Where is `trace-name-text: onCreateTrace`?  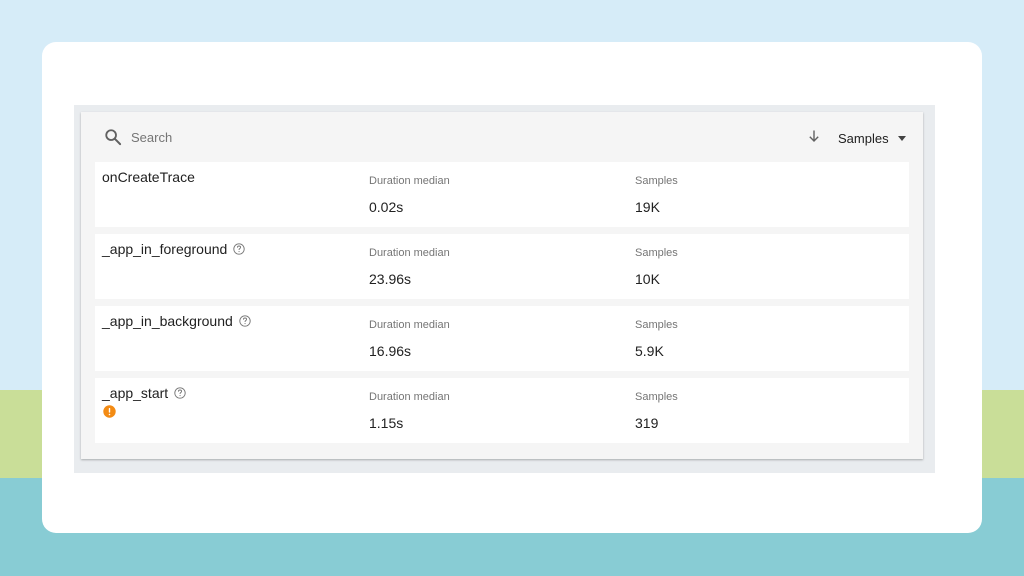 trace-name-text: onCreateTrace is located at coordinates (148, 177).